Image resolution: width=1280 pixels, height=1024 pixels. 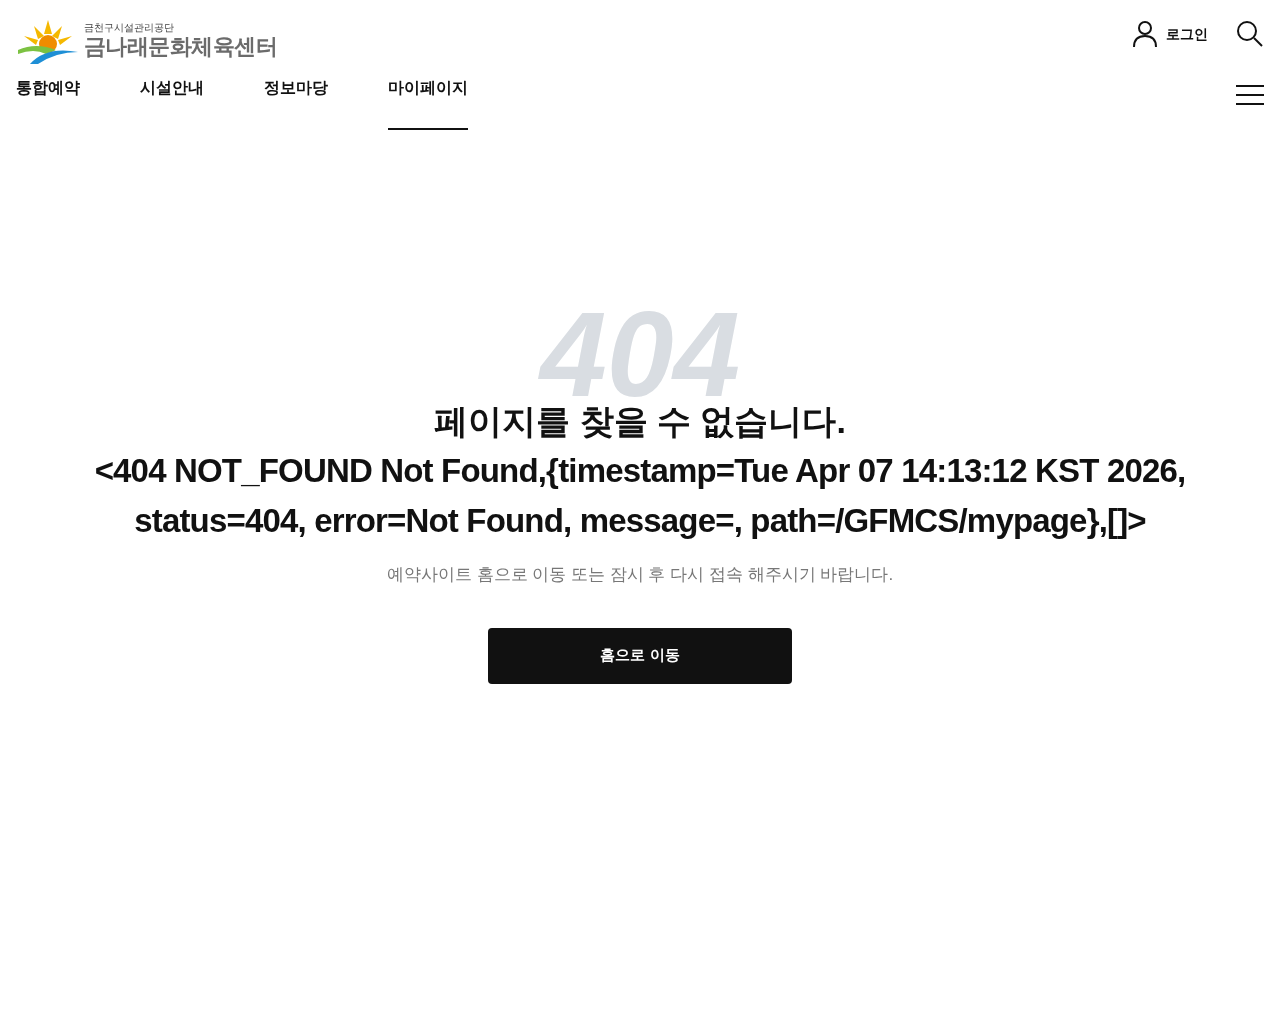 I want to click on home-button: 홈으로 이동, so click(x=640, y=655).